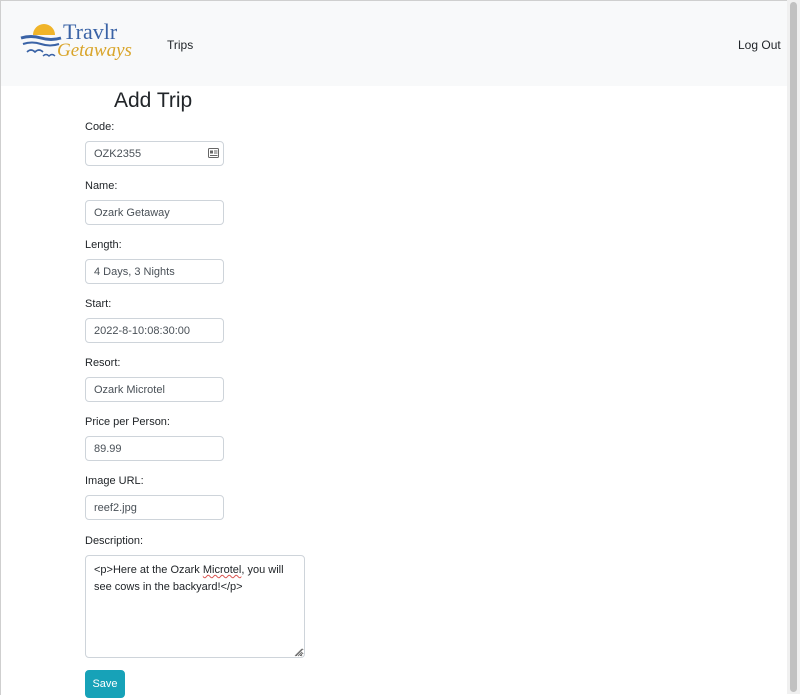 The image size is (800, 698). What do you see at coordinates (222, 570) in the screenshot?
I see `misspelled-word: Microtel` at bounding box center [222, 570].